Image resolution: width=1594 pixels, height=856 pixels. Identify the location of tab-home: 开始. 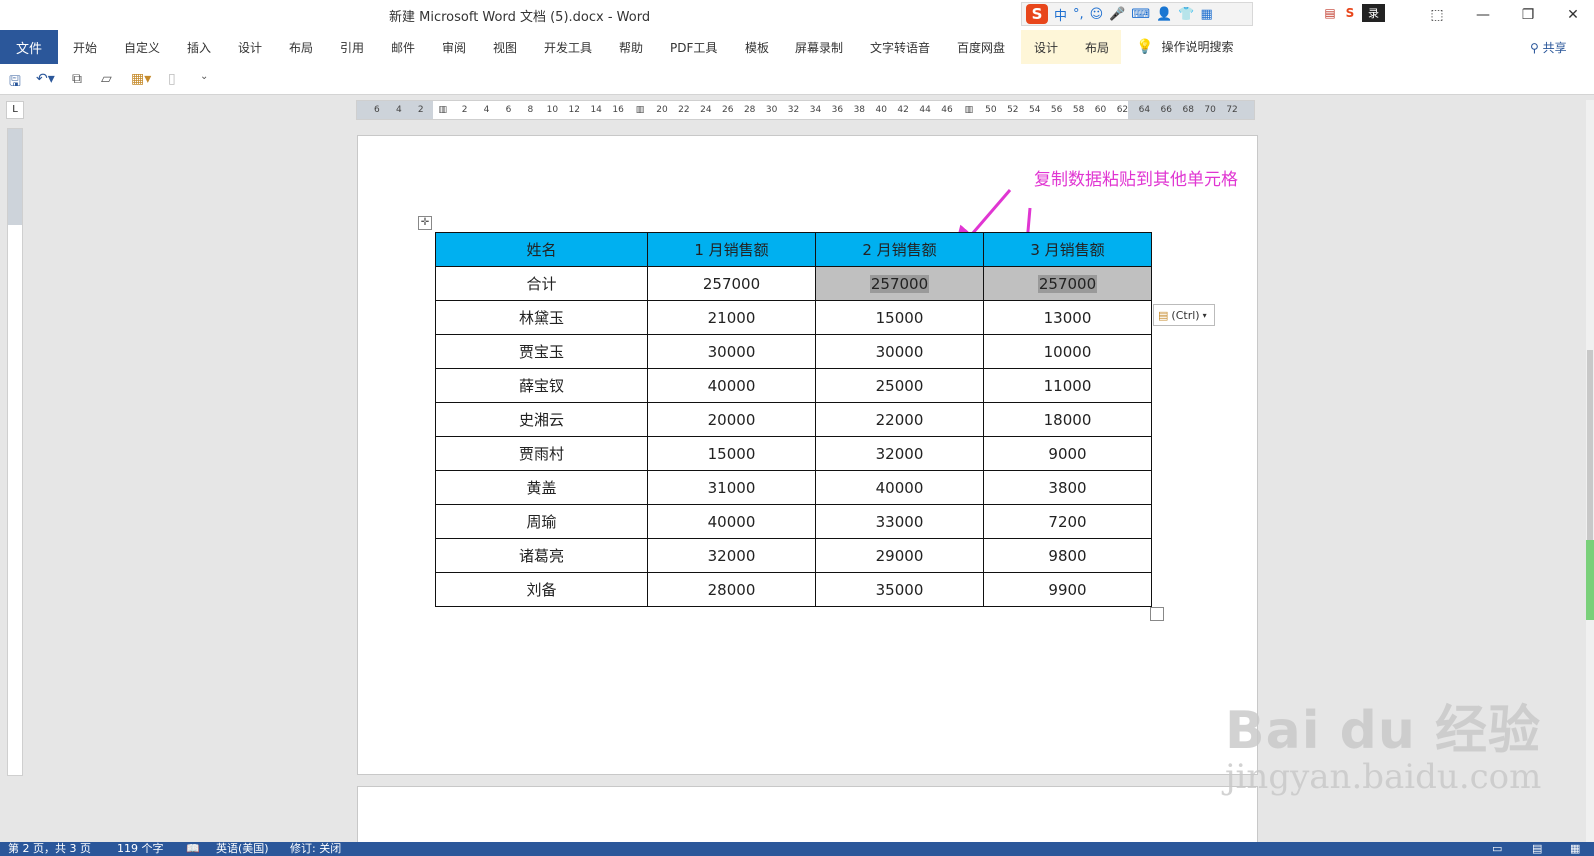
(85, 47).